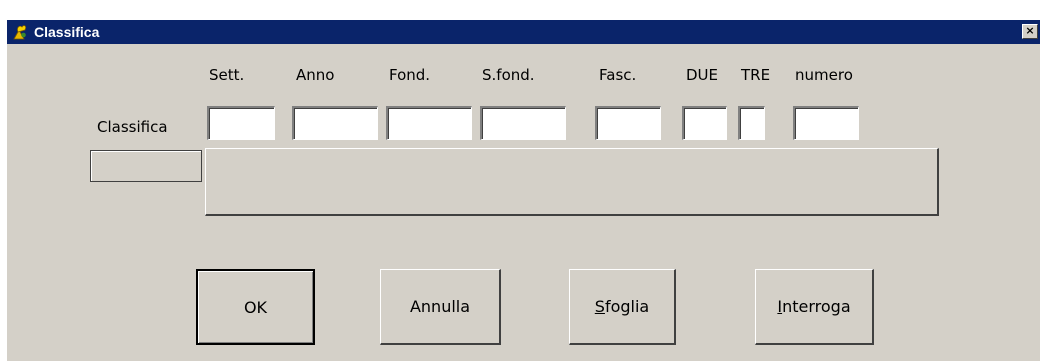  Describe the element at coordinates (227, 75) in the screenshot. I see `column-label-sett: Sett.` at that location.